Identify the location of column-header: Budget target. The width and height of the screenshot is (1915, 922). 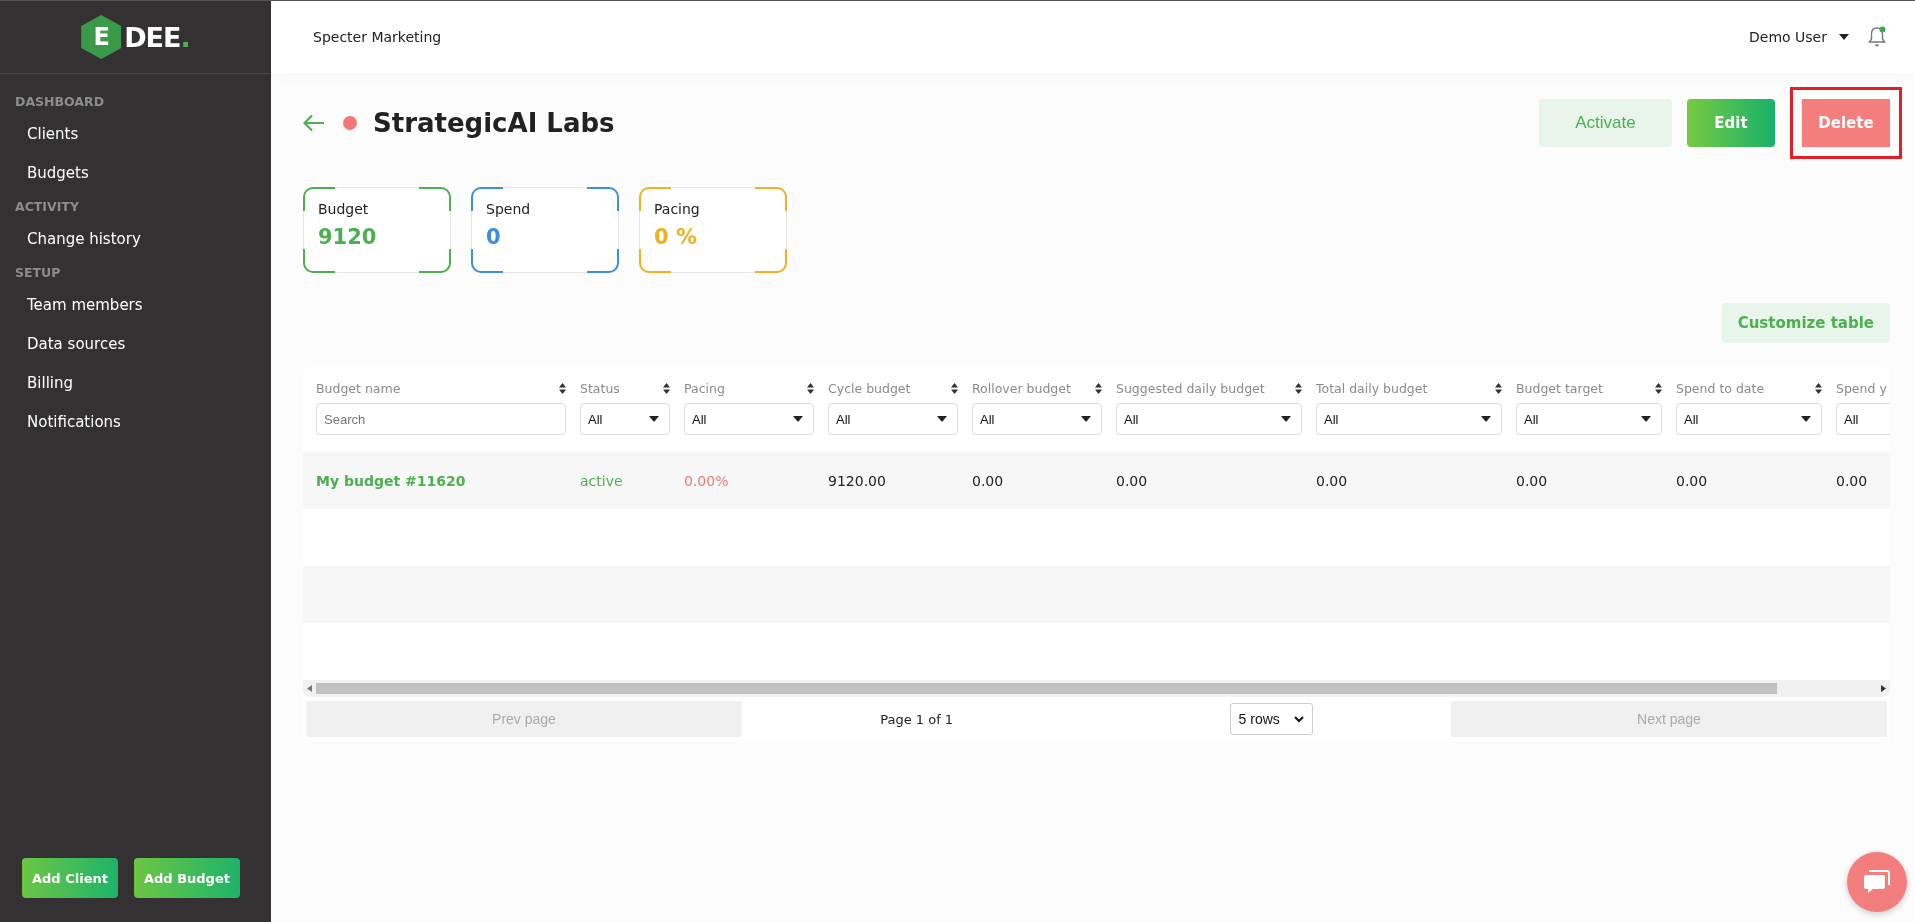
(1559, 388).